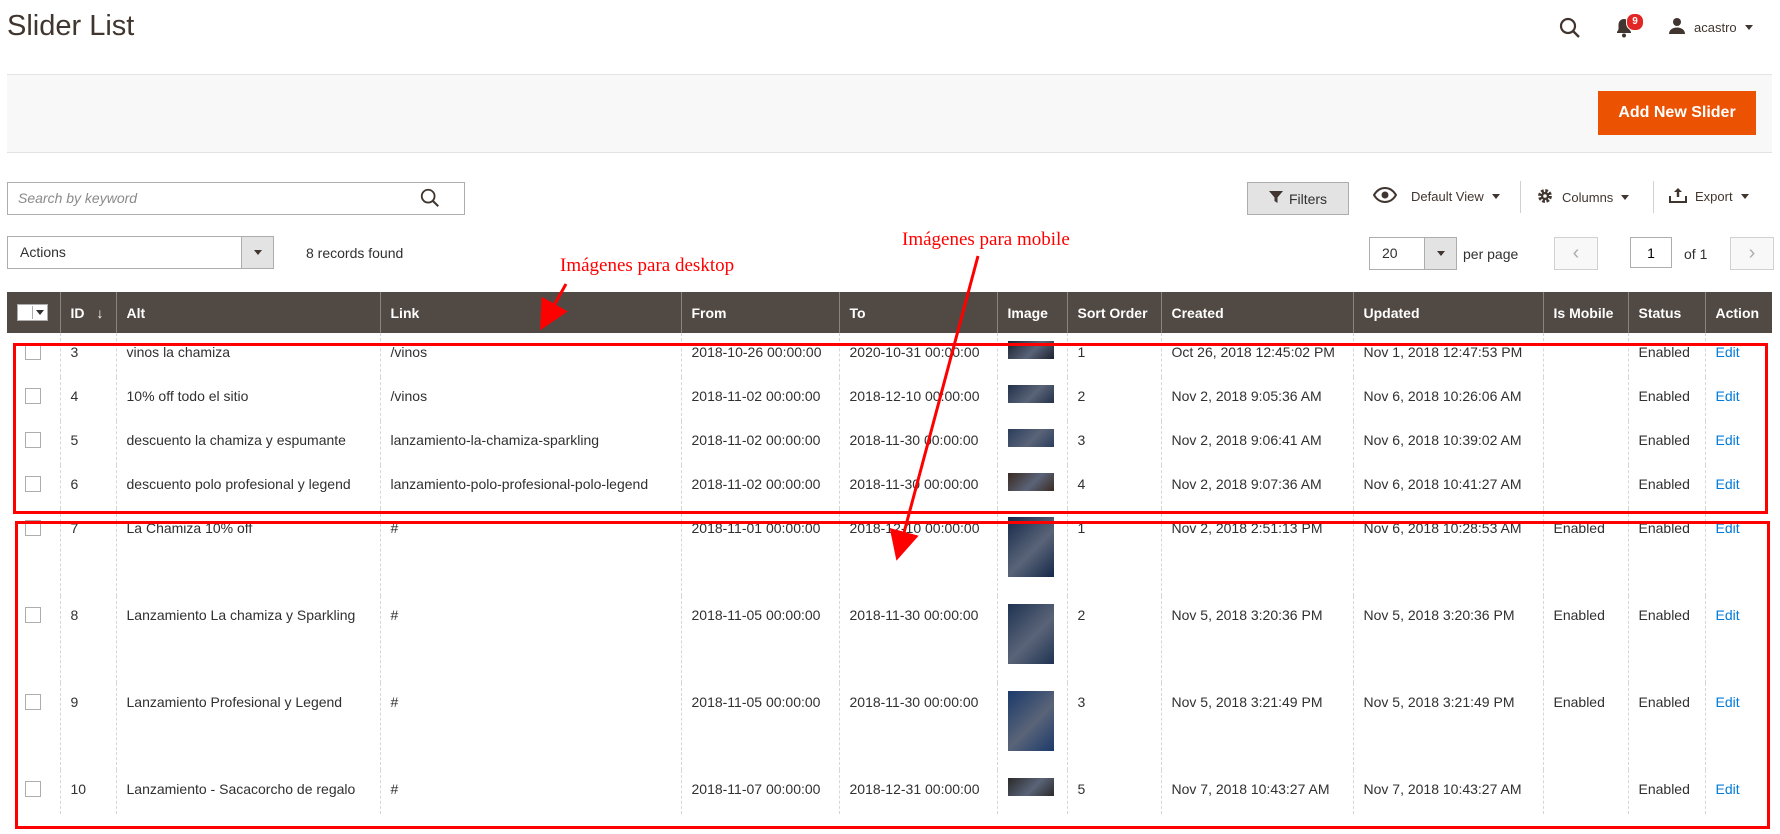  I want to click on cell-updated-text: Nov 6, 2018 10:41:27 AM, so click(1442, 484).